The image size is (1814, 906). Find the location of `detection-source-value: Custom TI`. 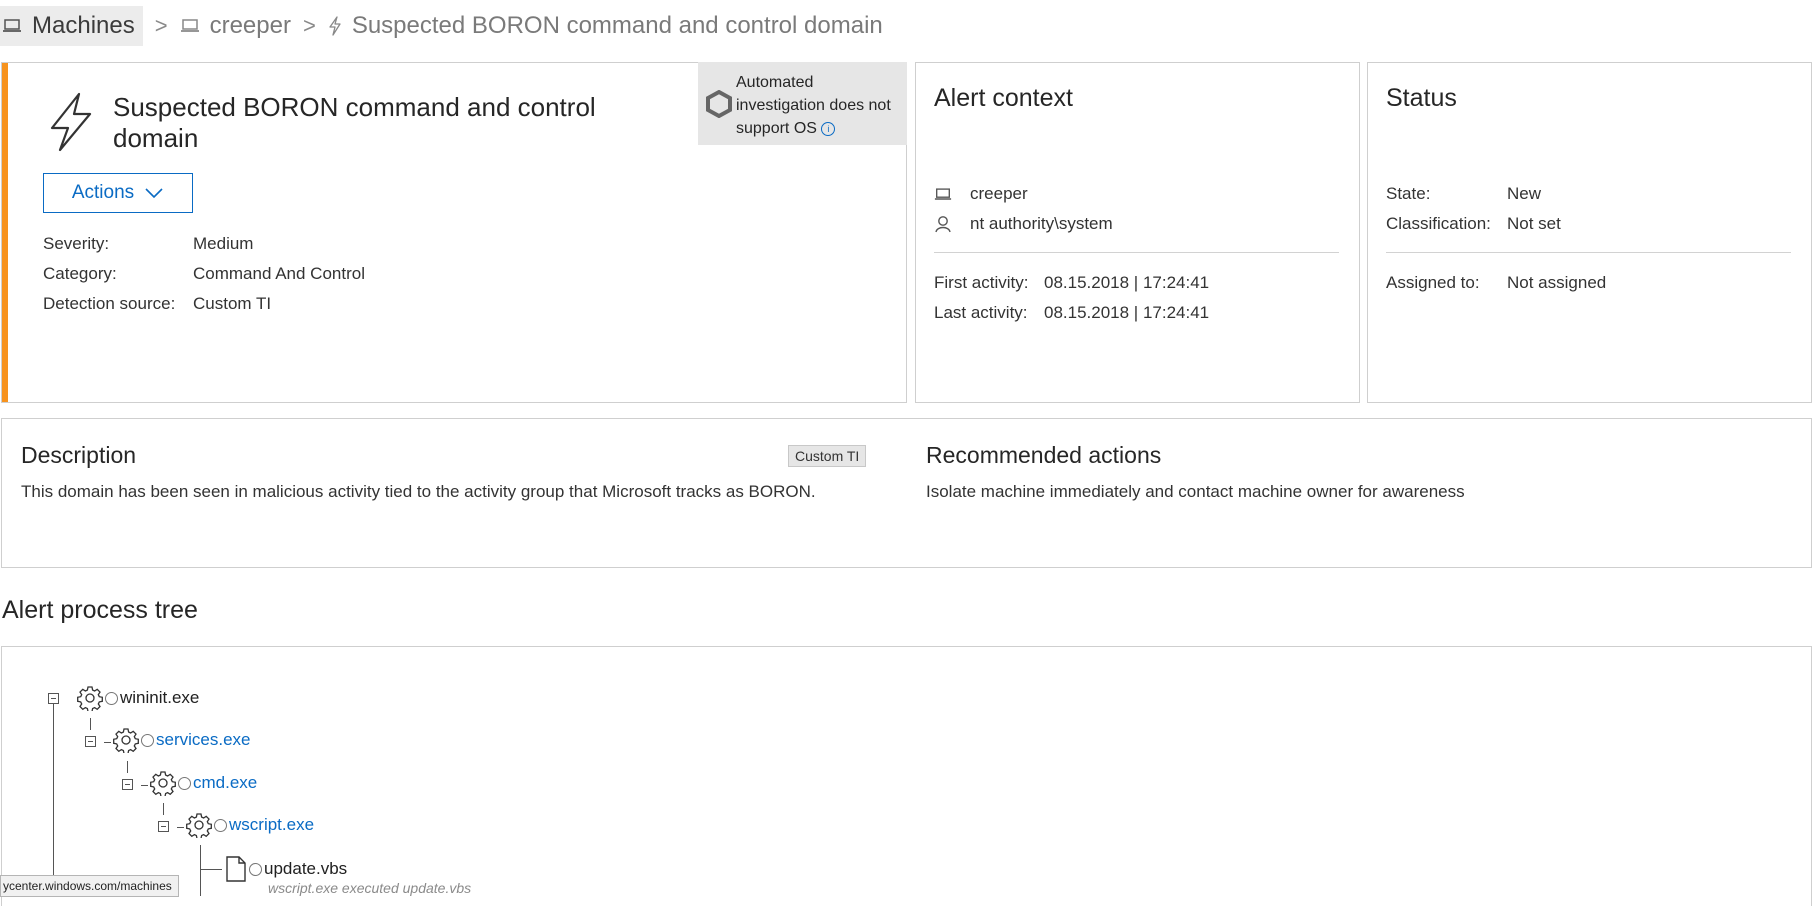

detection-source-value: Custom TI is located at coordinates (232, 303).